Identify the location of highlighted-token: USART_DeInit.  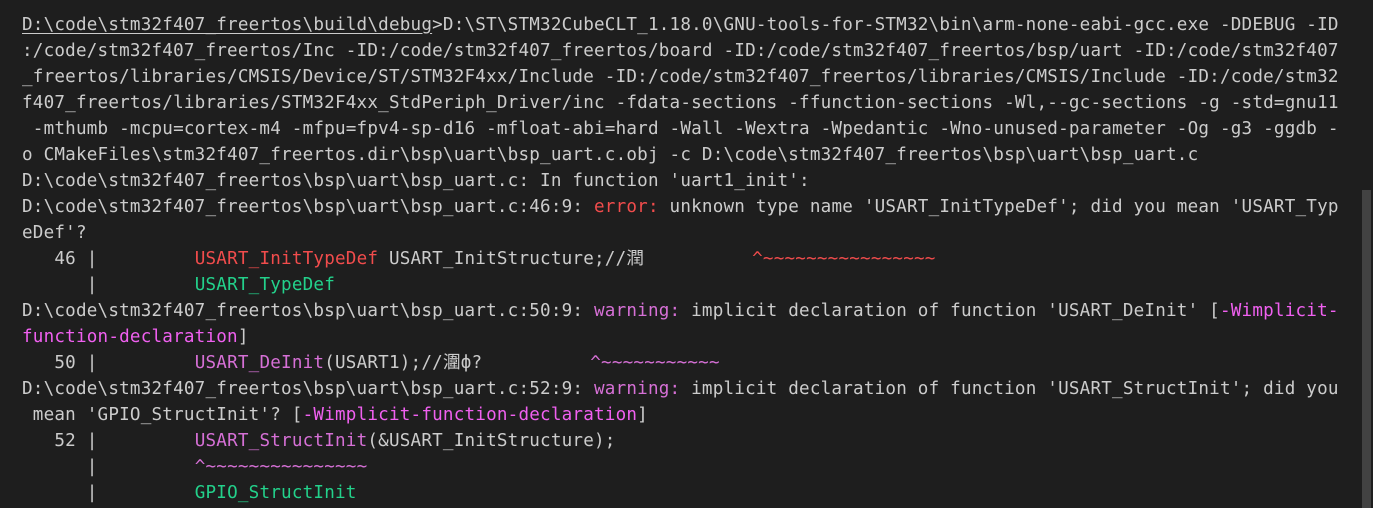
(259, 363).